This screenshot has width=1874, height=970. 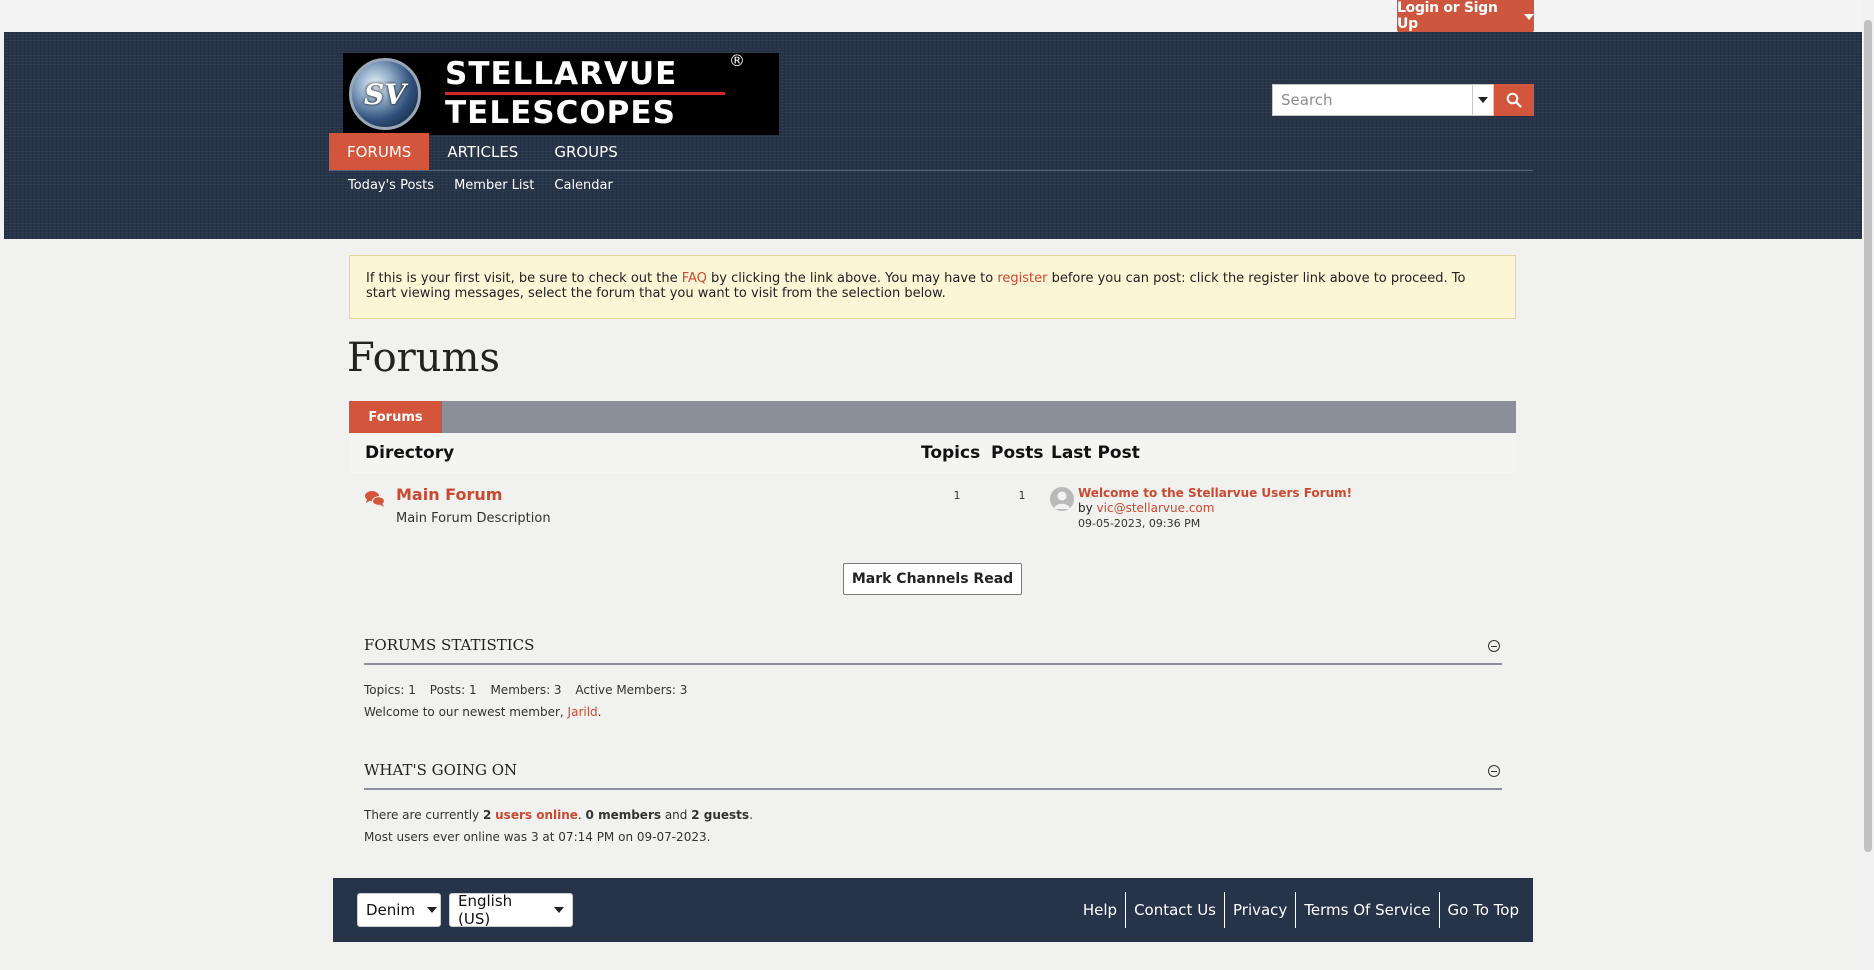 What do you see at coordinates (379, 152) in the screenshot?
I see `tab-forums: FORUMS` at bounding box center [379, 152].